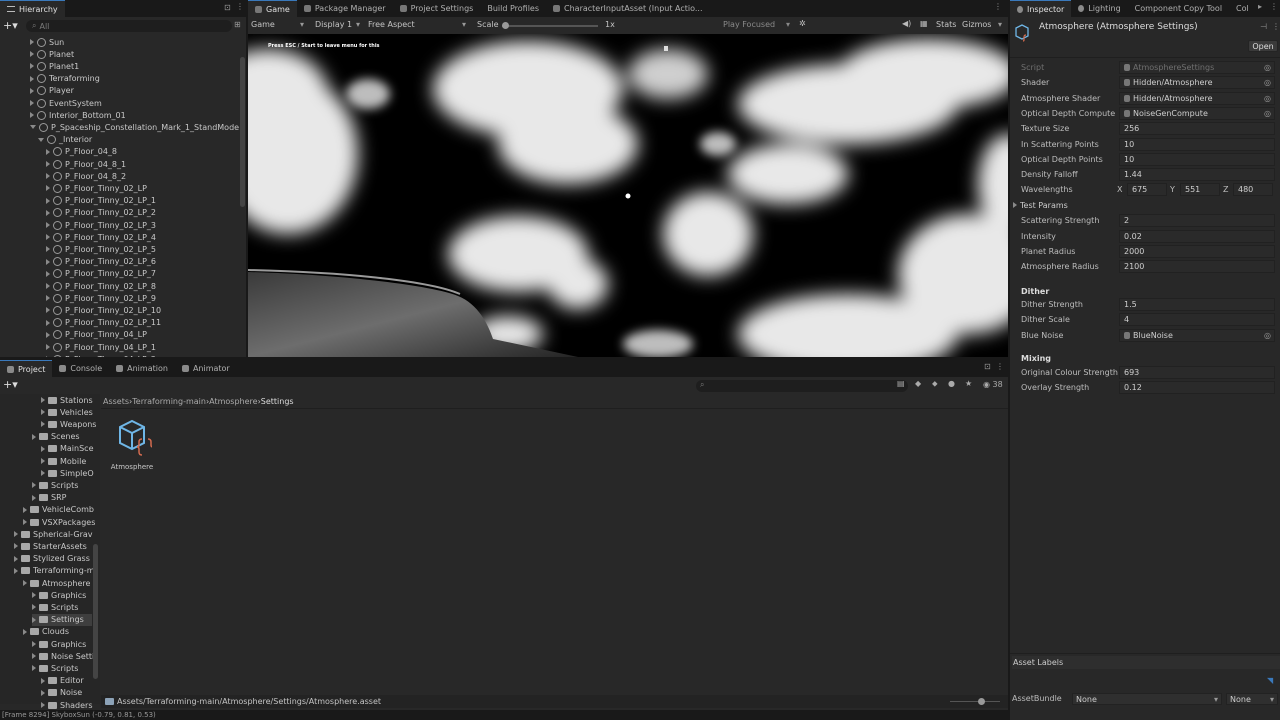 The height and width of the screenshot is (720, 1280). Describe the element at coordinates (95, 611) in the screenshot. I see `tree-scrollbar` at that location.